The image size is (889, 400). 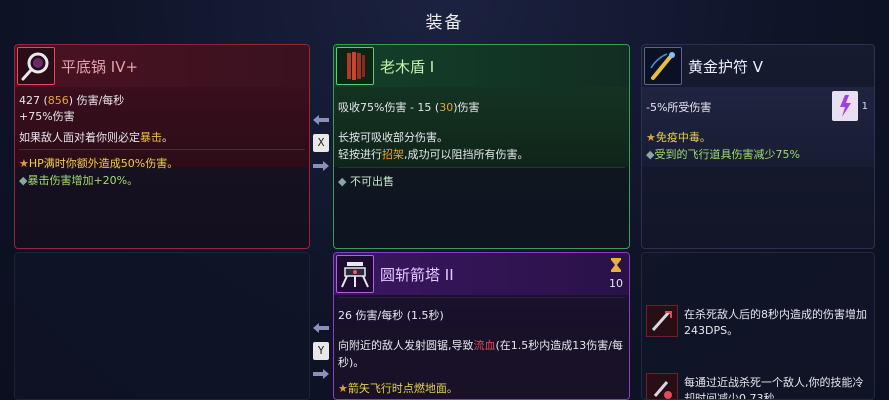 I want to click on item-name: 黄金护符 V, so click(x=726, y=67).